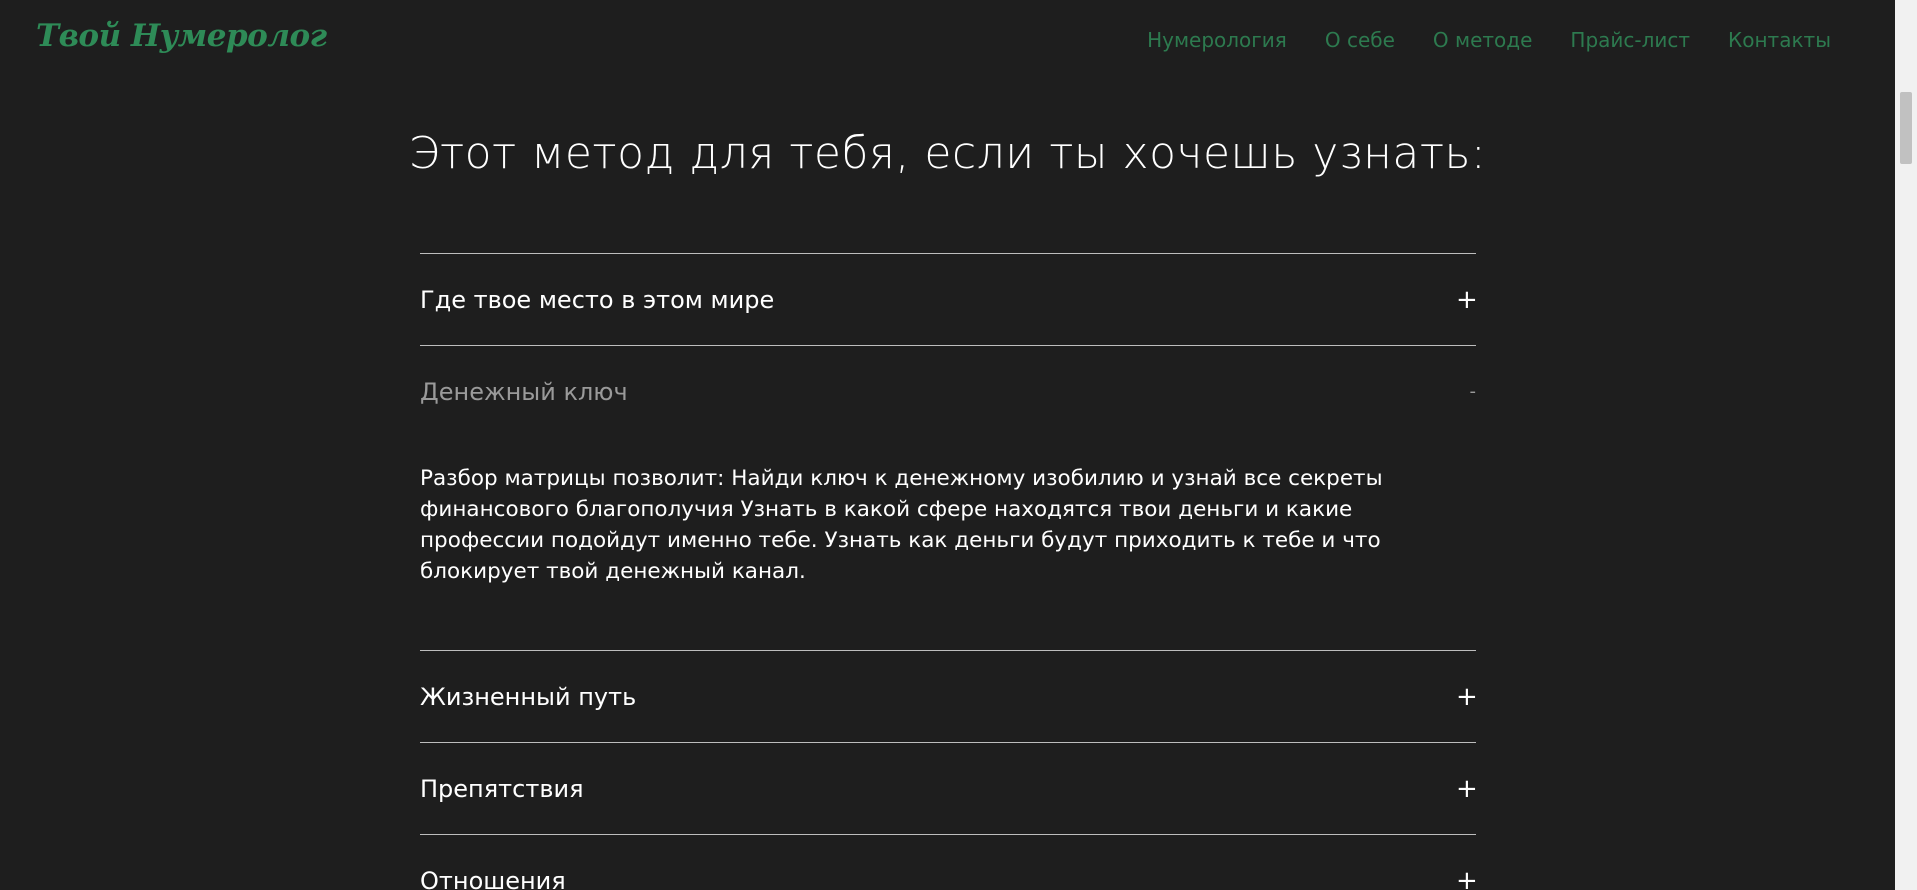 This screenshot has height=890, width=1917. I want to click on accordion-header-place-in-world: Где твое место в этом мире +, so click(949, 299).